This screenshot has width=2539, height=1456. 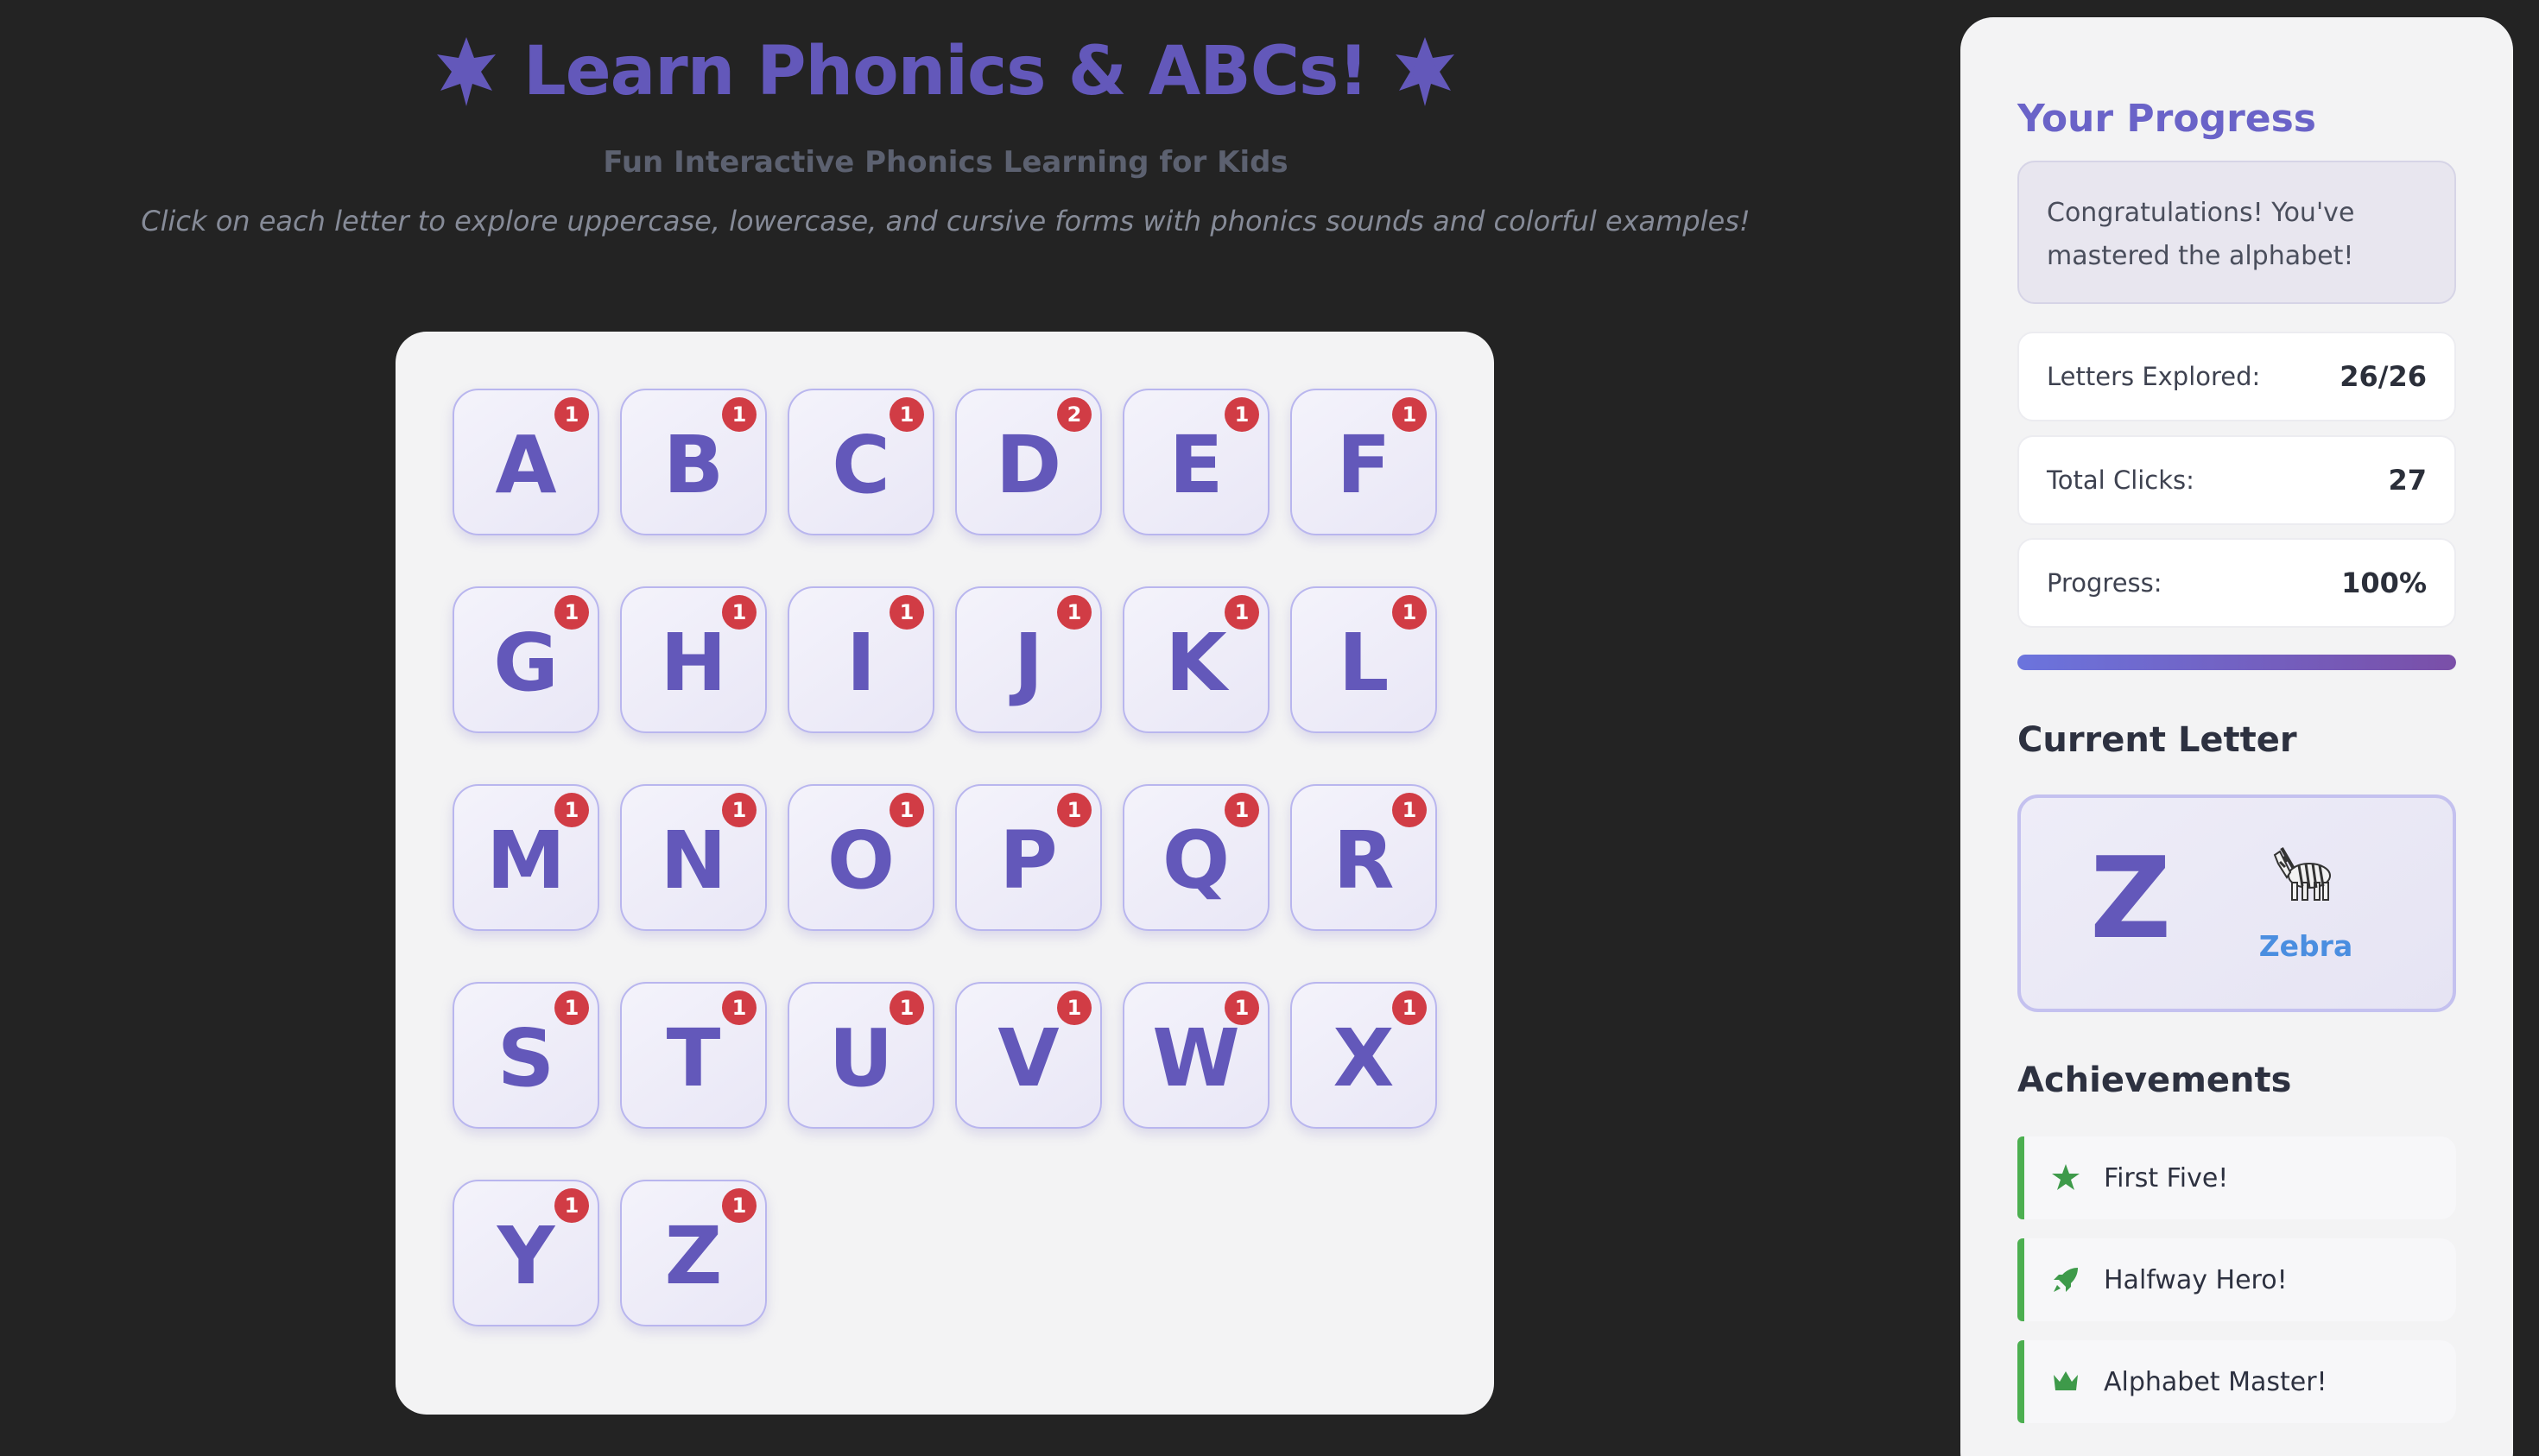 I want to click on achievement-item: Alphabet Master!, so click(x=2236, y=1381).